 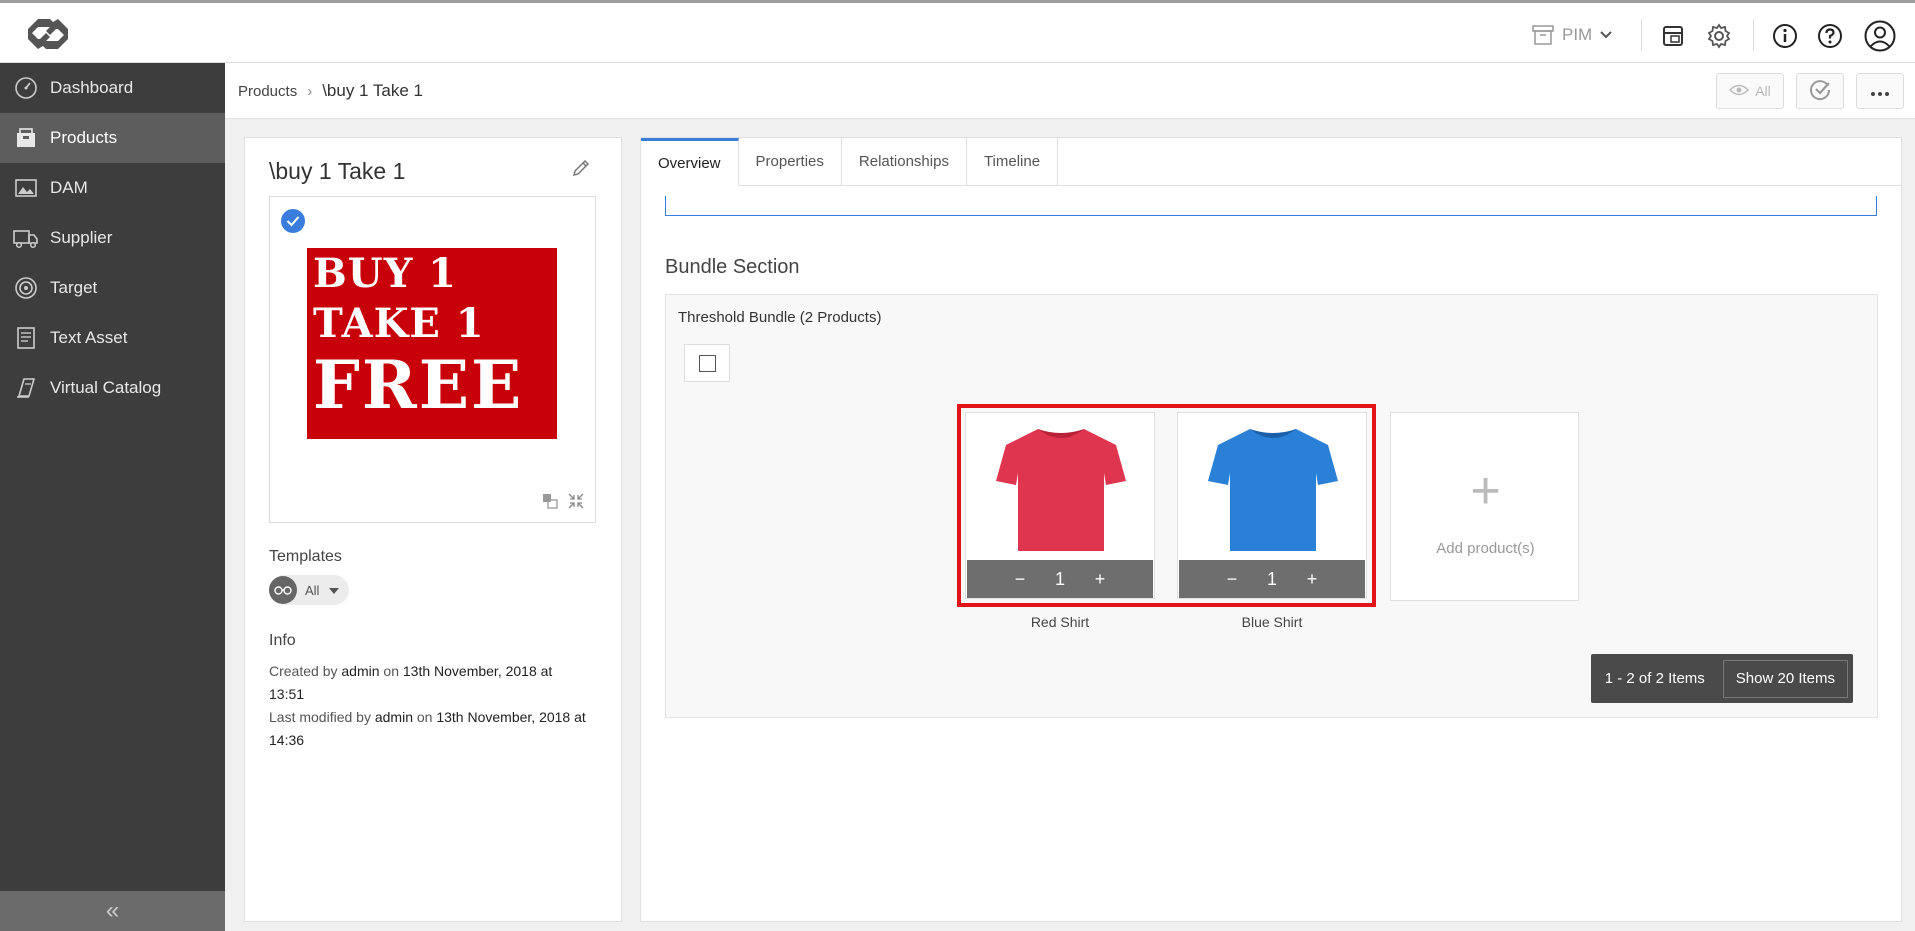 I want to click on catalog-icon, so click(x=26, y=388).